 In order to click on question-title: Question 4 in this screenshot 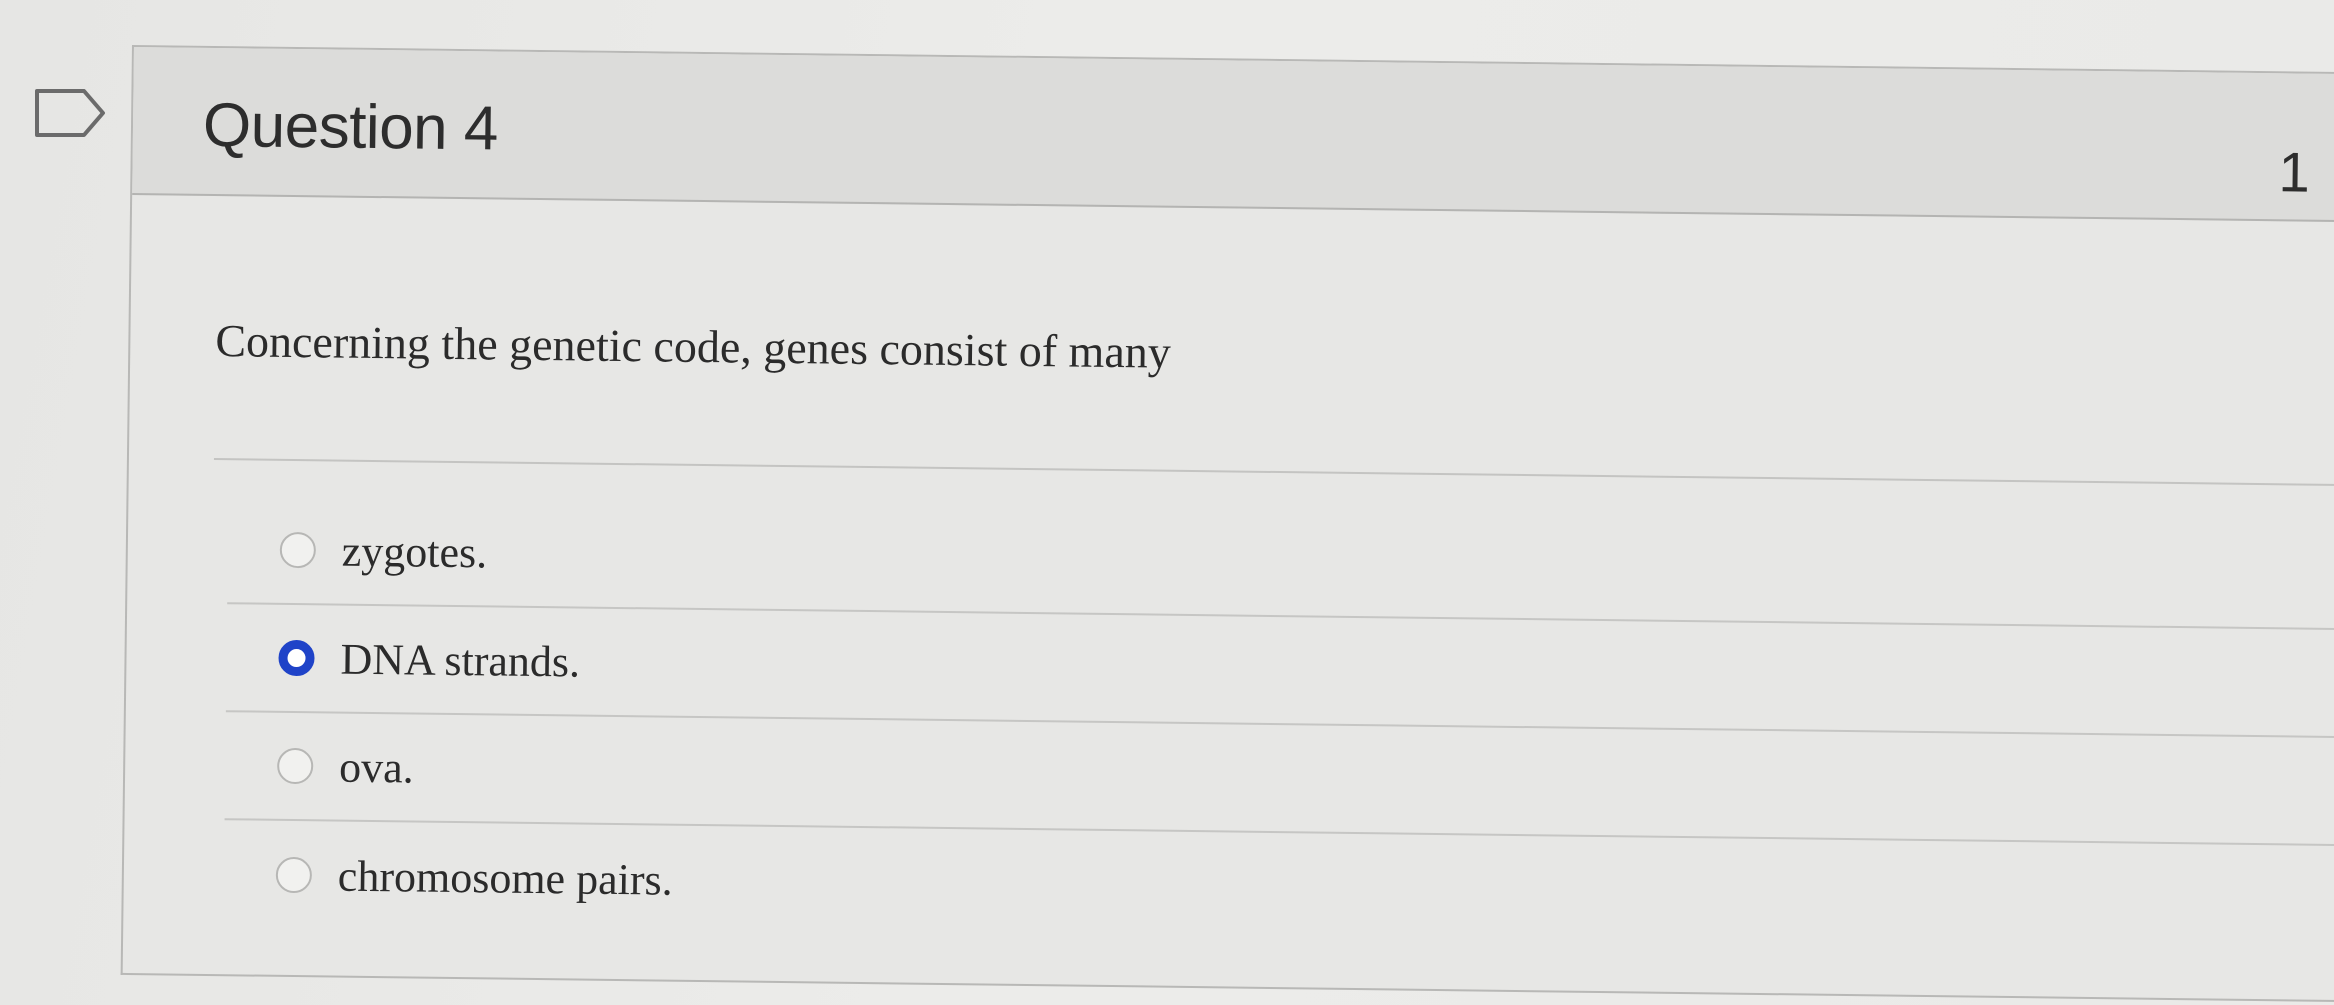, I will do `click(350, 127)`.